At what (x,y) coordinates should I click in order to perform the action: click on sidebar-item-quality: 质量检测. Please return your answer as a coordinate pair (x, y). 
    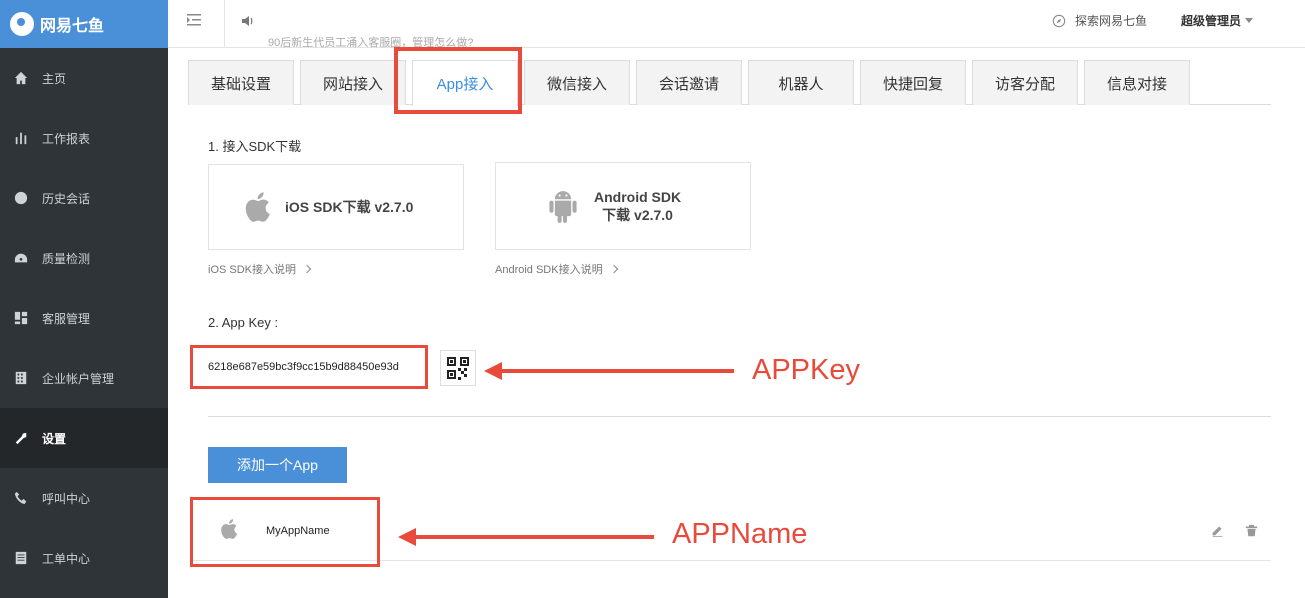
    Looking at the image, I should click on (84, 258).